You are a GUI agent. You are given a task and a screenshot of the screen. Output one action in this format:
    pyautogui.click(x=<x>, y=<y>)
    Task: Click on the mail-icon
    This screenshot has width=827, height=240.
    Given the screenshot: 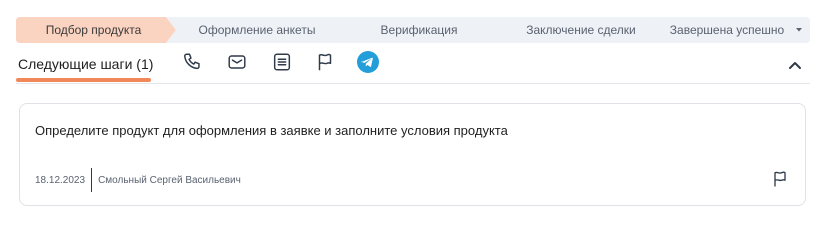 What is the action you would take?
    pyautogui.click(x=237, y=62)
    